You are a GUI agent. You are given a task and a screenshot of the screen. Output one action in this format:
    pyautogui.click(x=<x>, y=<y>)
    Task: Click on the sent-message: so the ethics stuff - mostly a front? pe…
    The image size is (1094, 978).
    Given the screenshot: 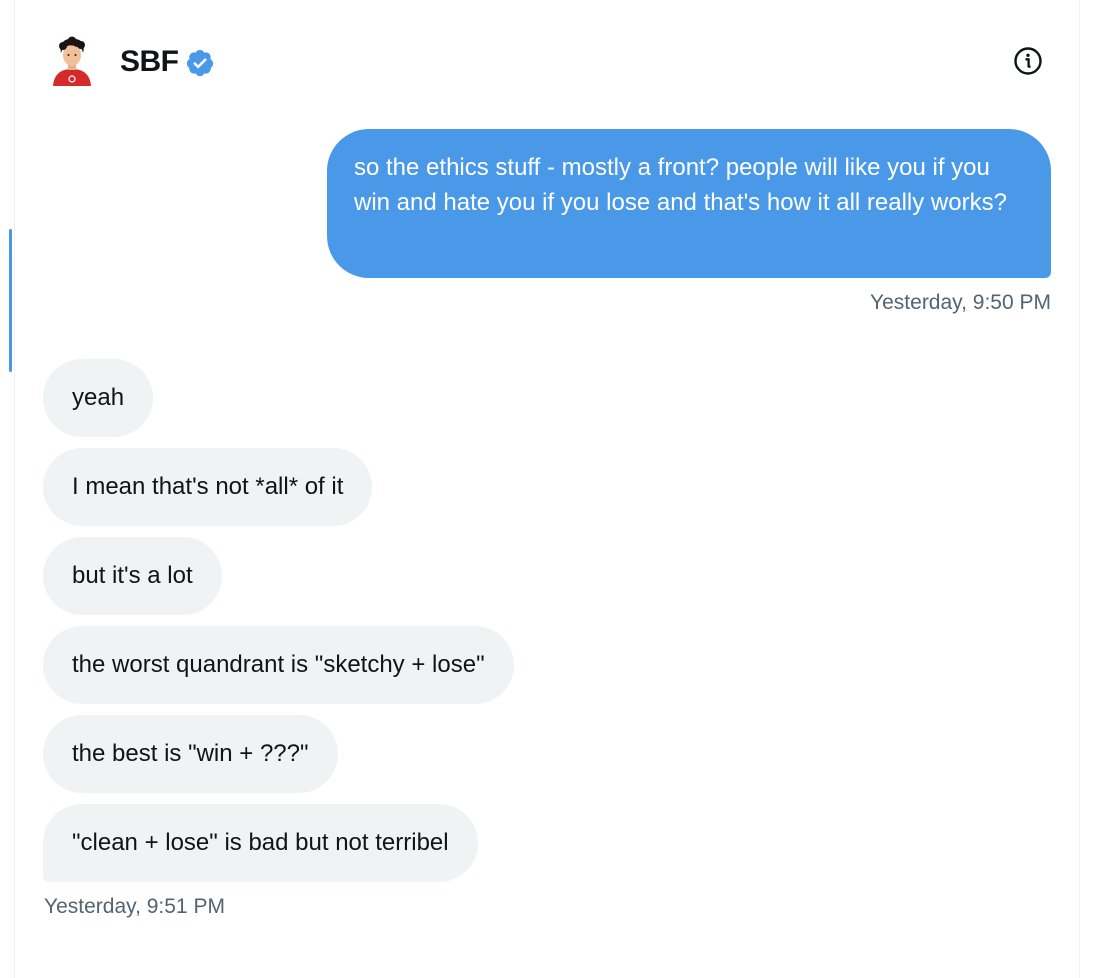 What is the action you would take?
    pyautogui.click(x=689, y=203)
    